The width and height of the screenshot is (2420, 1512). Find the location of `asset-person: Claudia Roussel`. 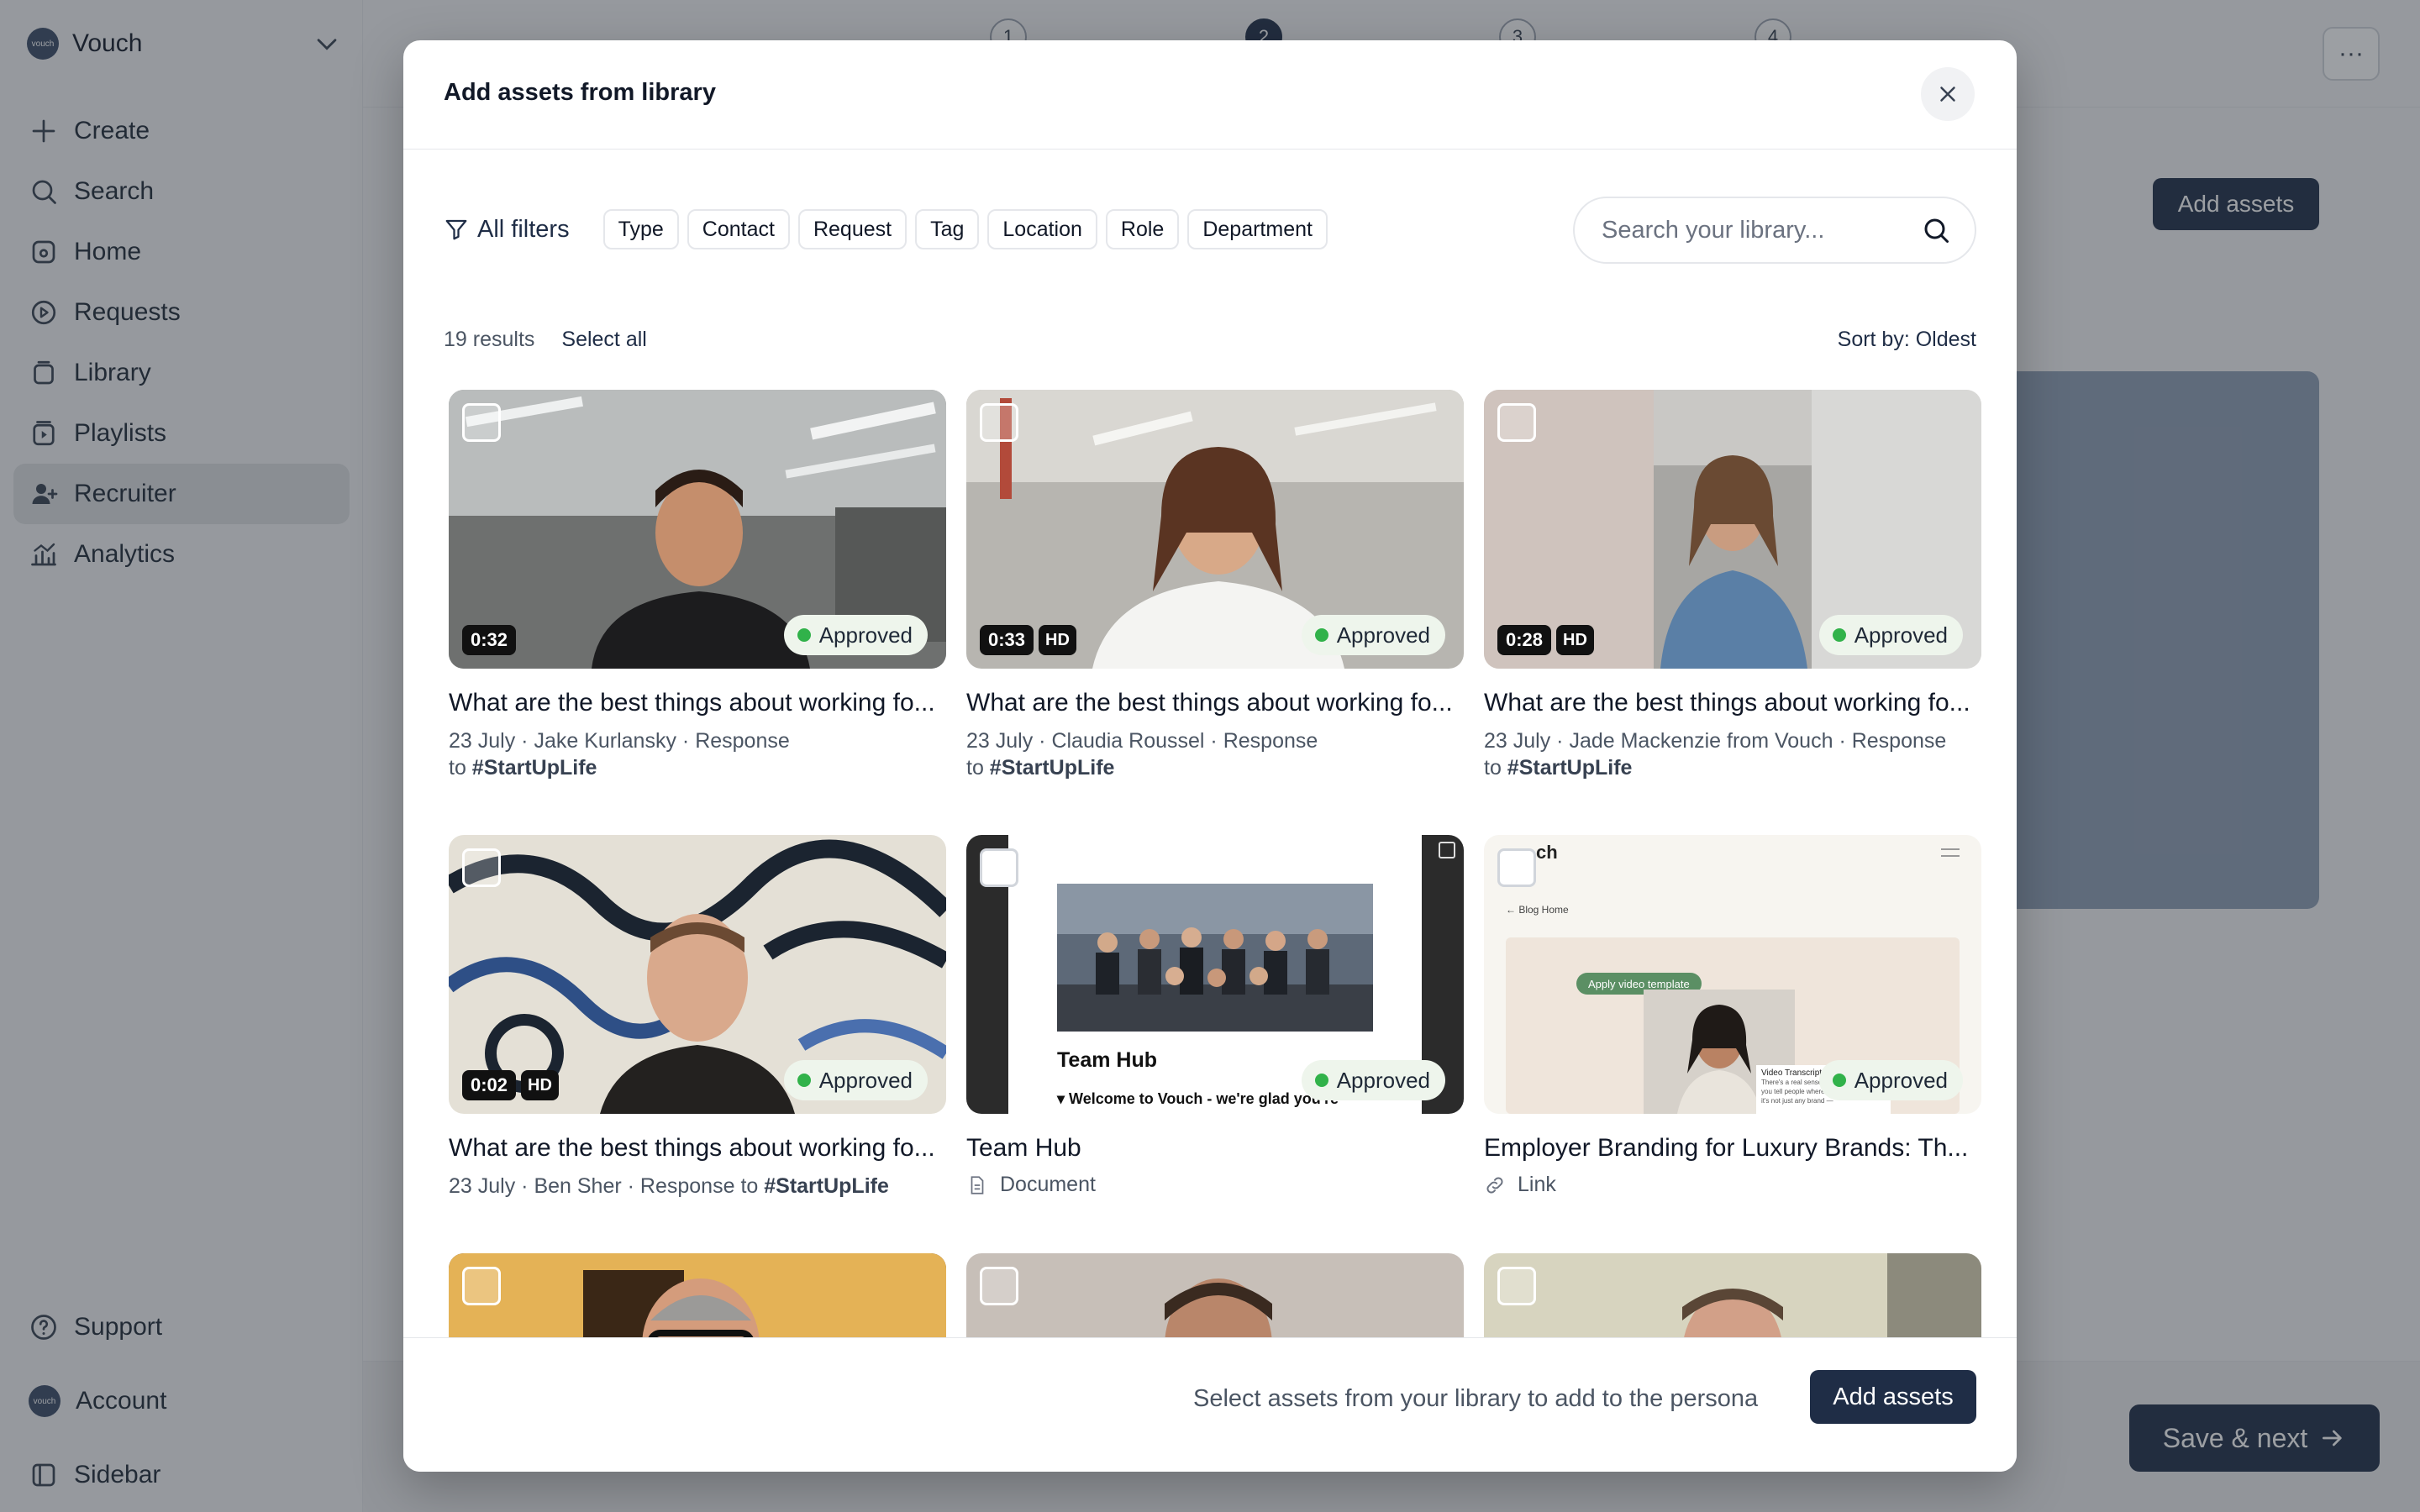

asset-person: Claudia Roussel is located at coordinates (1128, 741).